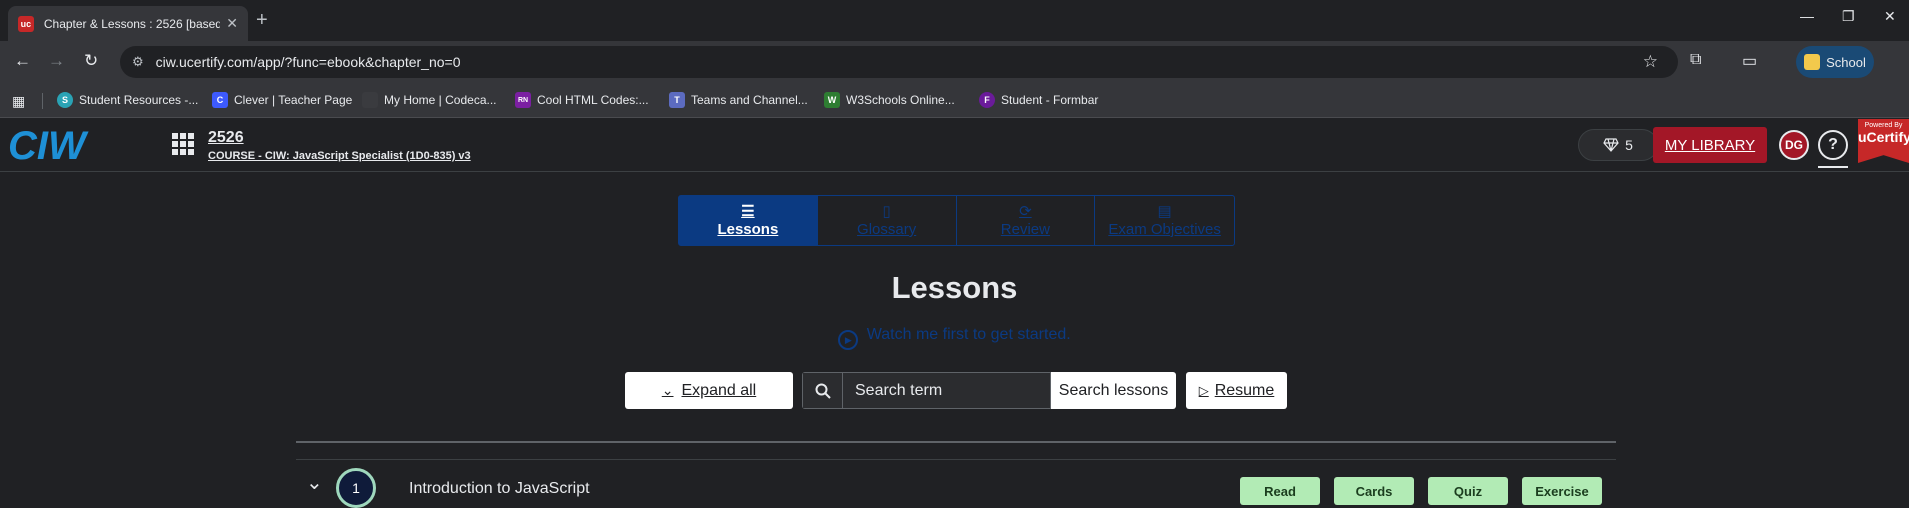 The image size is (1909, 508). I want to click on expand-all-button: ⌄ Expand all, so click(709, 390).